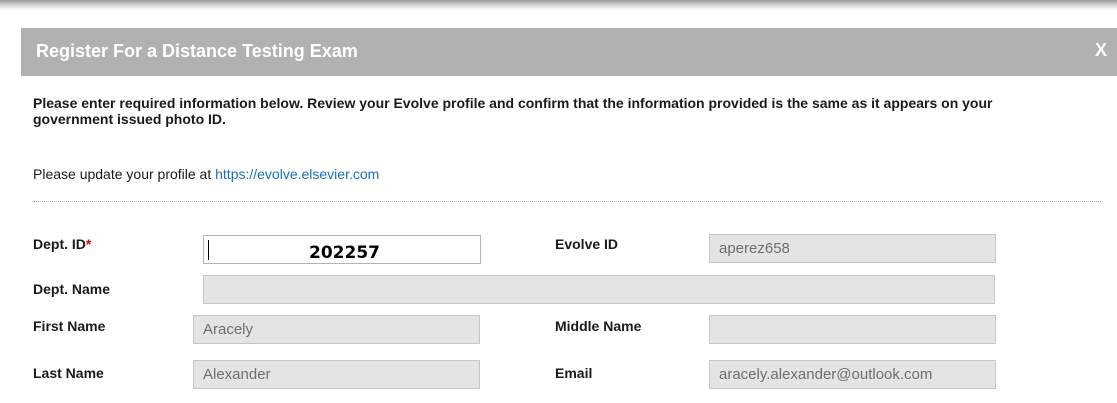 The height and width of the screenshot is (403, 1117). I want to click on evolve-id-label: Evolve ID, so click(587, 244).